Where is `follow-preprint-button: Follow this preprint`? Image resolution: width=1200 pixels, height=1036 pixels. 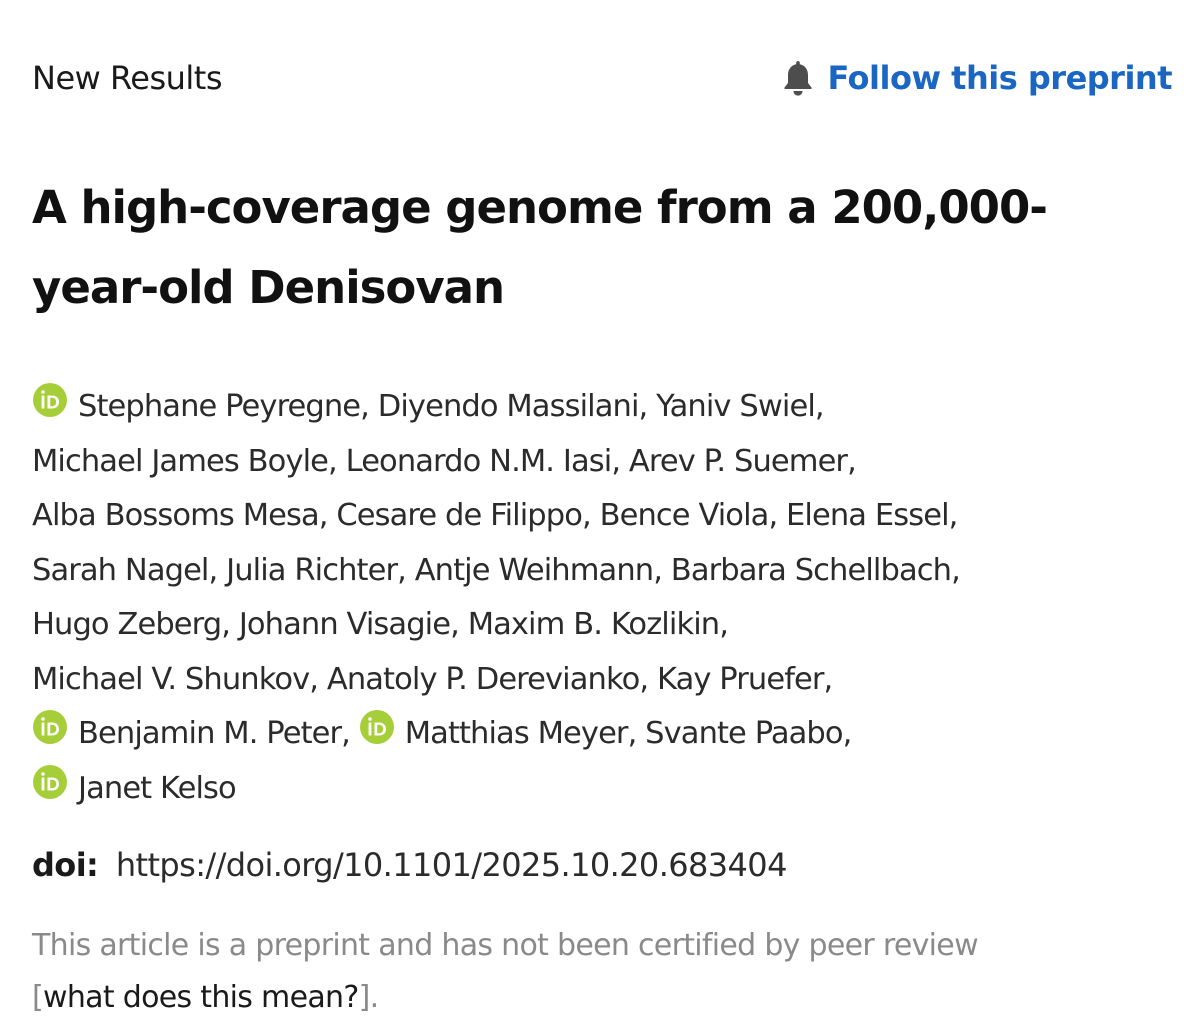 follow-preprint-button: Follow this preprint is located at coordinates (976, 78).